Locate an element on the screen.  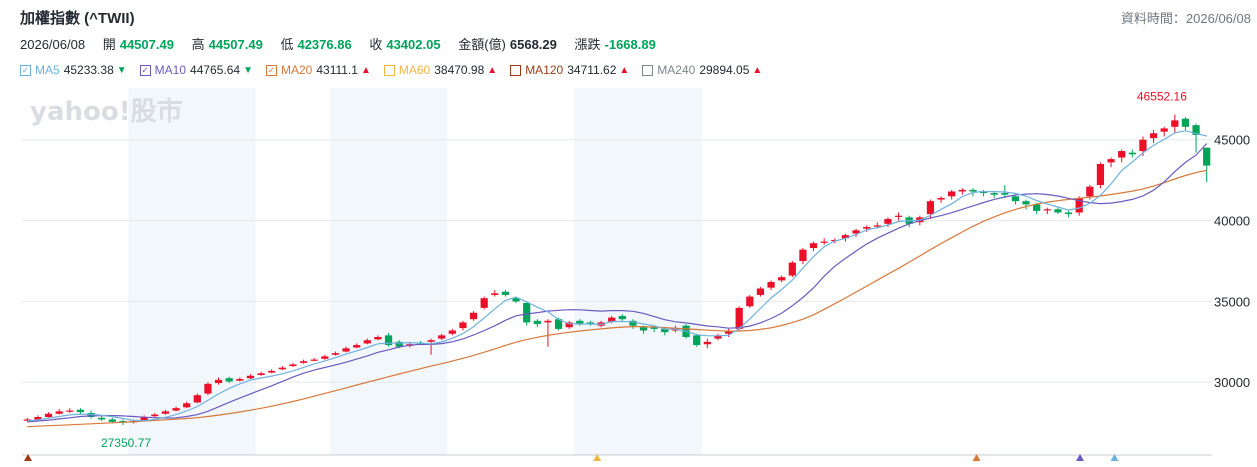
ma-value: 38470.98 is located at coordinates (459, 70).